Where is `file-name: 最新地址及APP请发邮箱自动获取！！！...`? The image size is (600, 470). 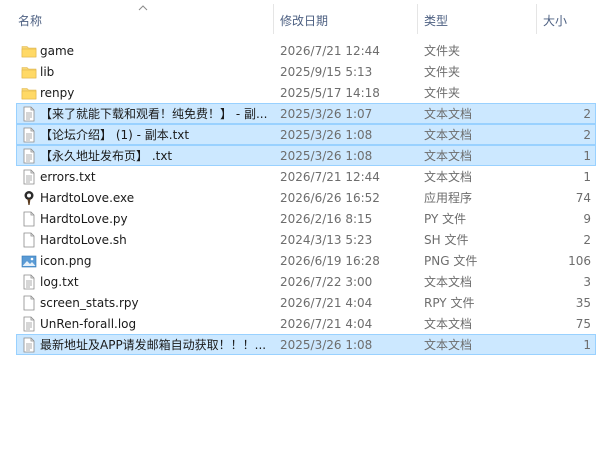
file-name: 最新地址及APP请发邮箱自动获取！！！... is located at coordinates (153, 345).